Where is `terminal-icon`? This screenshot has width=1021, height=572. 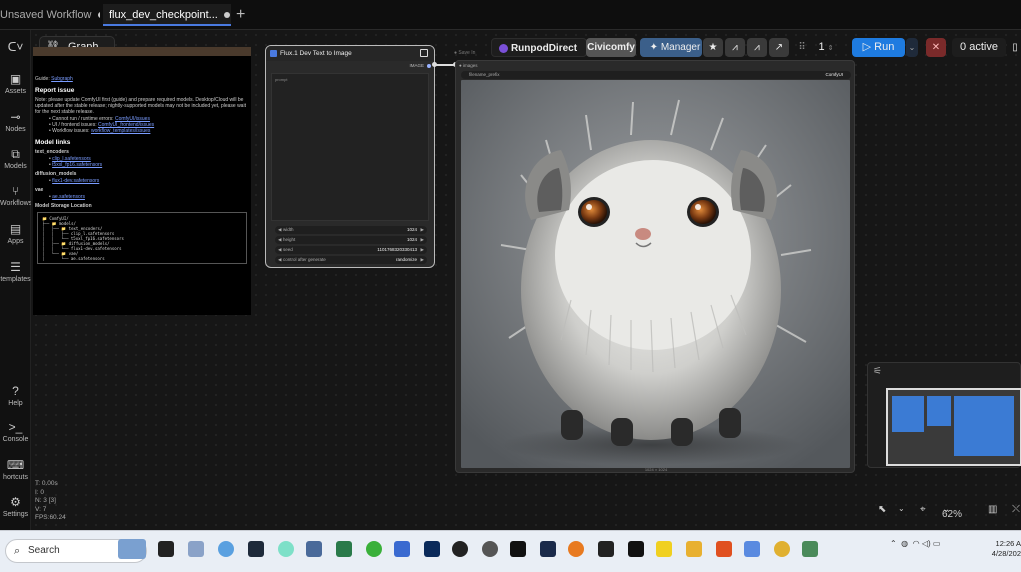
terminal-icon is located at coordinates (518, 549).